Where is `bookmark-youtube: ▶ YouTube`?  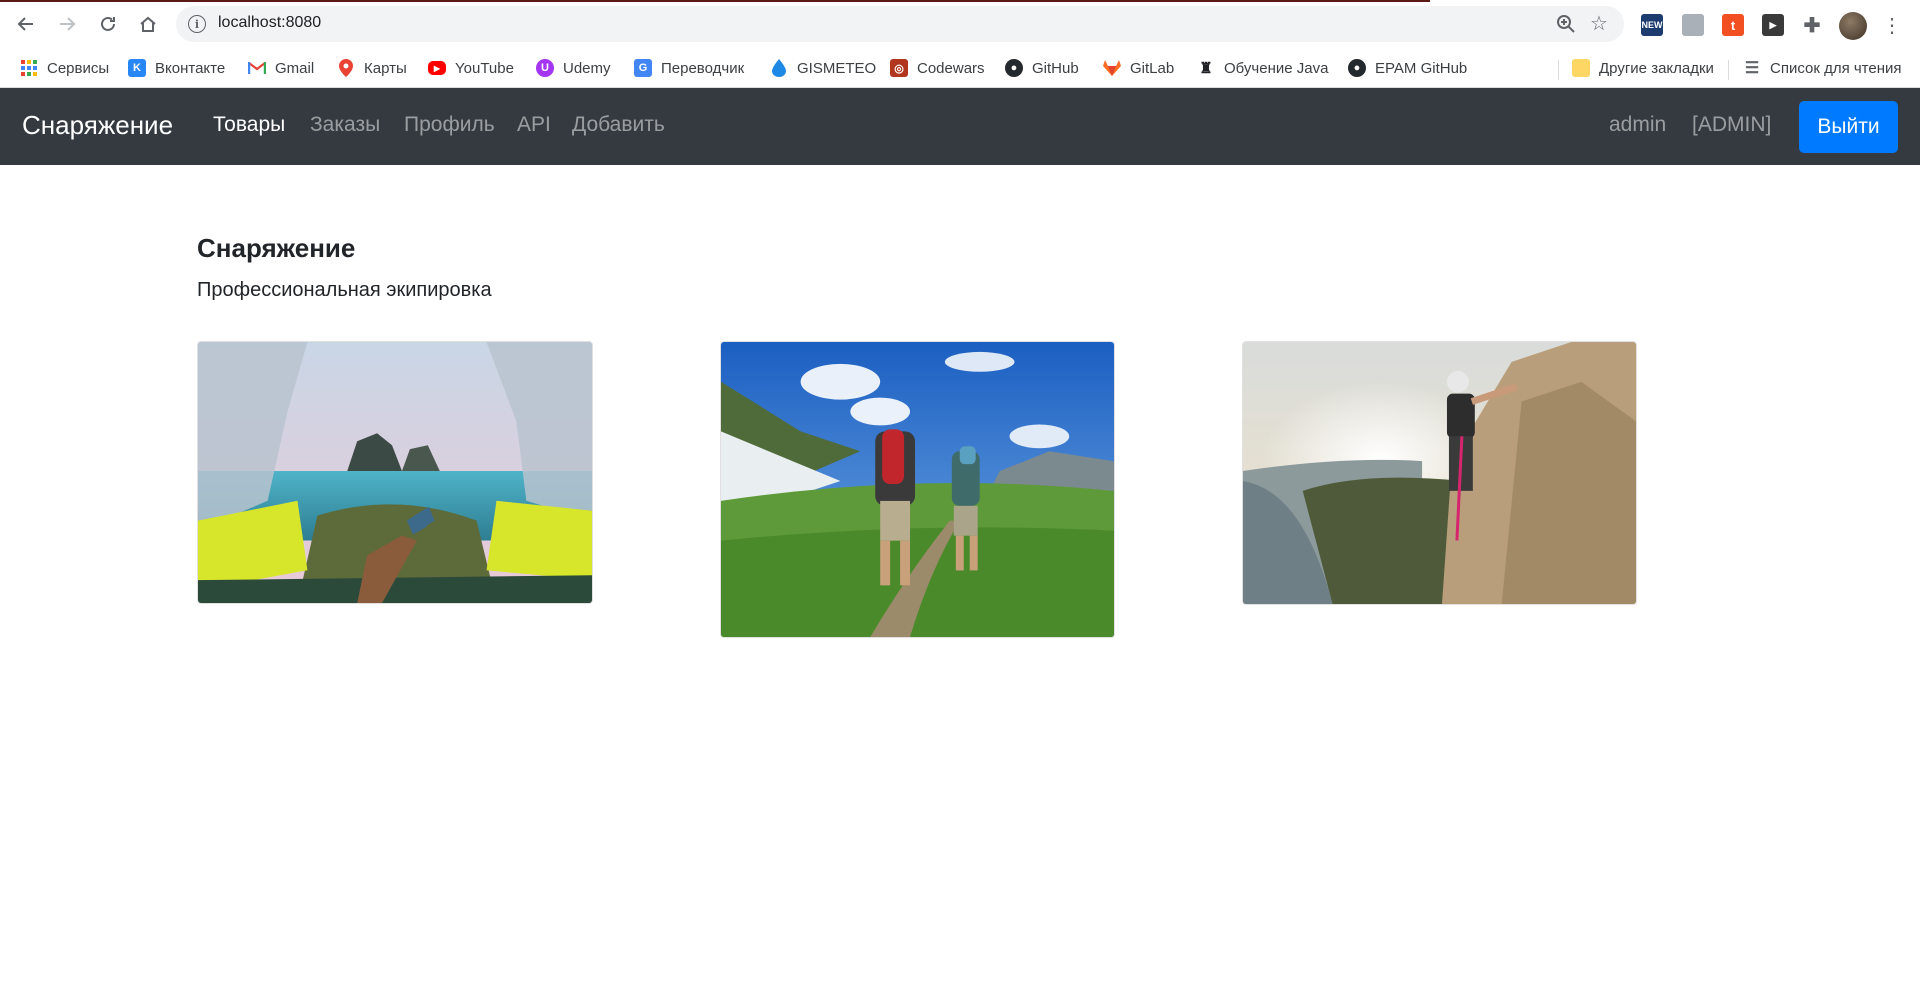 bookmark-youtube: ▶ YouTube is located at coordinates (471, 68).